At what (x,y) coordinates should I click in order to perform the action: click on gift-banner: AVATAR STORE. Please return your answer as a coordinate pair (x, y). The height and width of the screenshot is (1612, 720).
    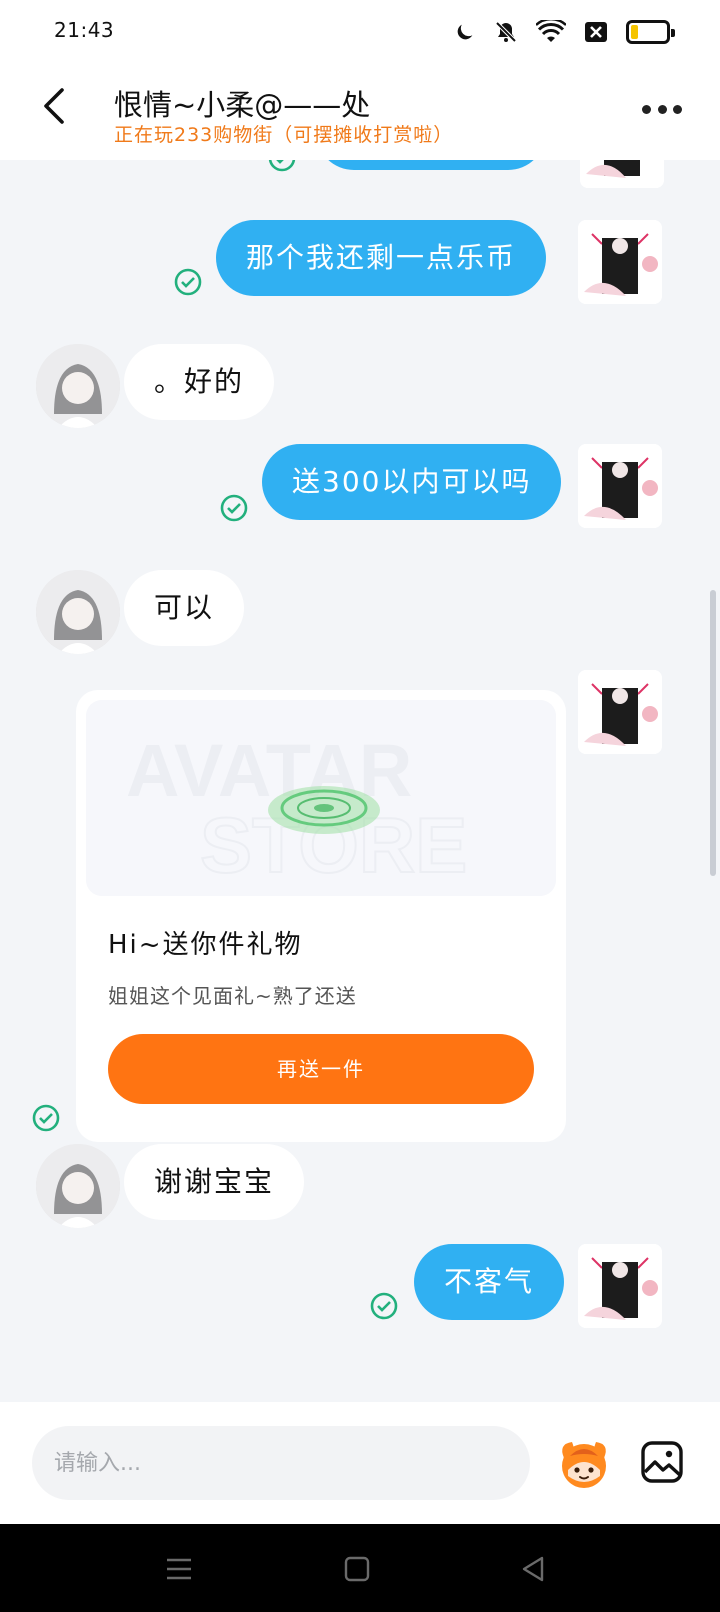
    Looking at the image, I should click on (321, 798).